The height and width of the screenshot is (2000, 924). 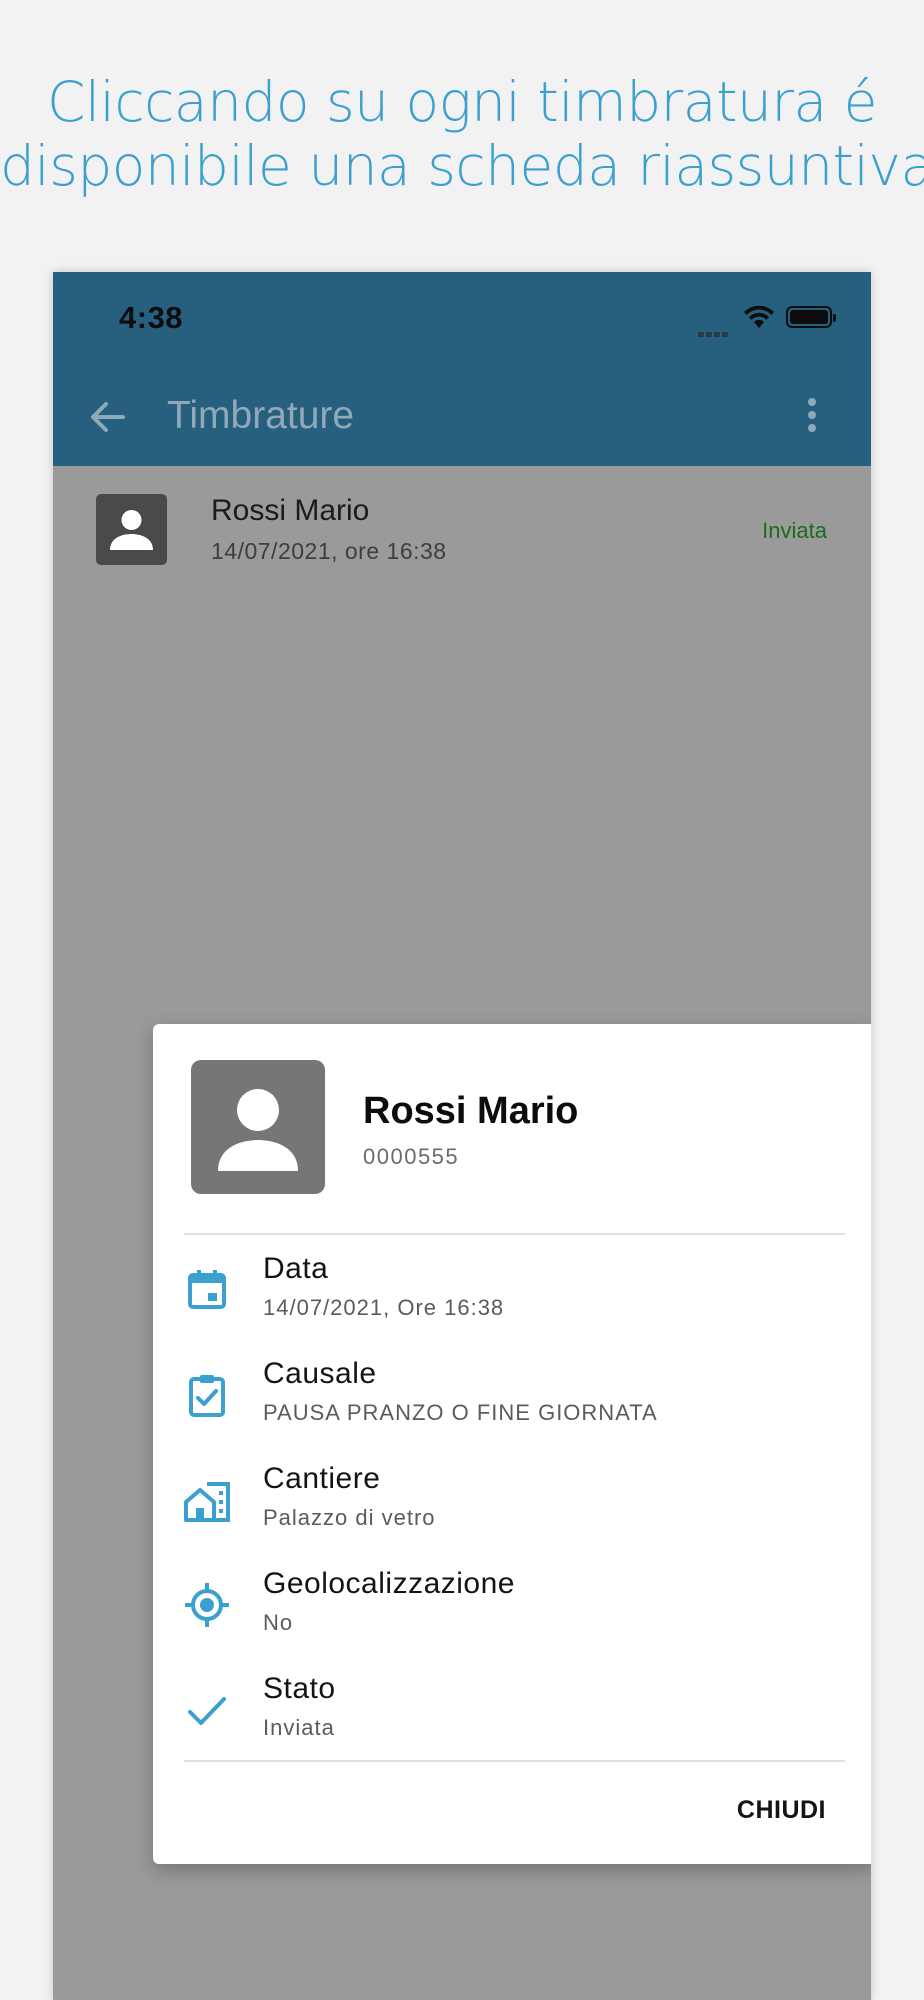 What do you see at coordinates (290, 510) in the screenshot?
I see `employee-name: Rossi Mario` at bounding box center [290, 510].